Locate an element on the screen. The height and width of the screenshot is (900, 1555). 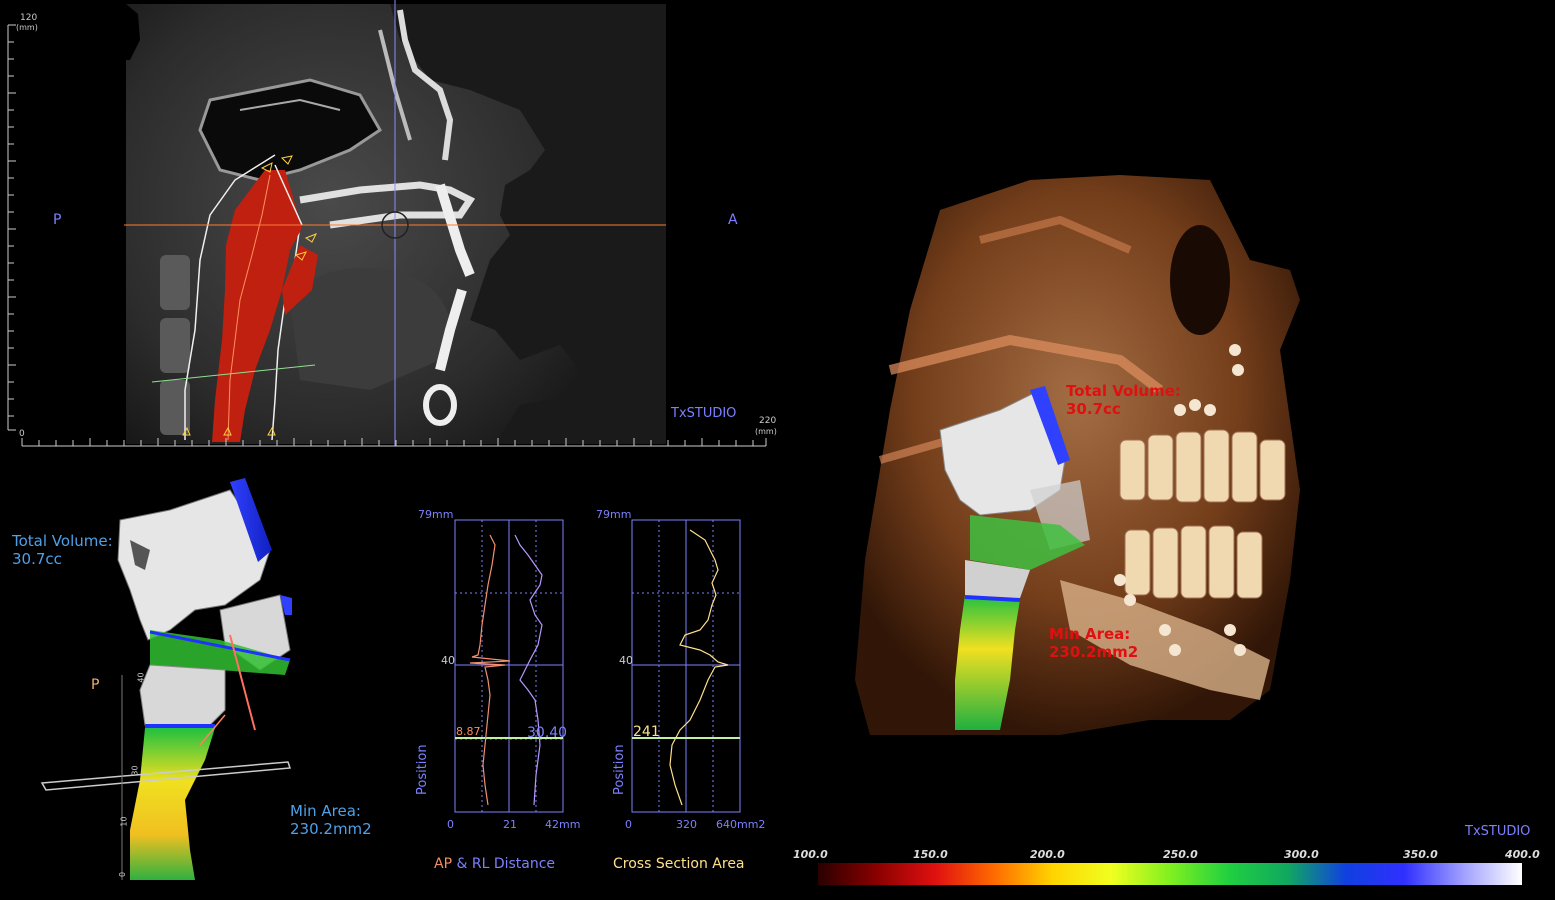
total-volume-value: 30.7cc is located at coordinates (37, 559).